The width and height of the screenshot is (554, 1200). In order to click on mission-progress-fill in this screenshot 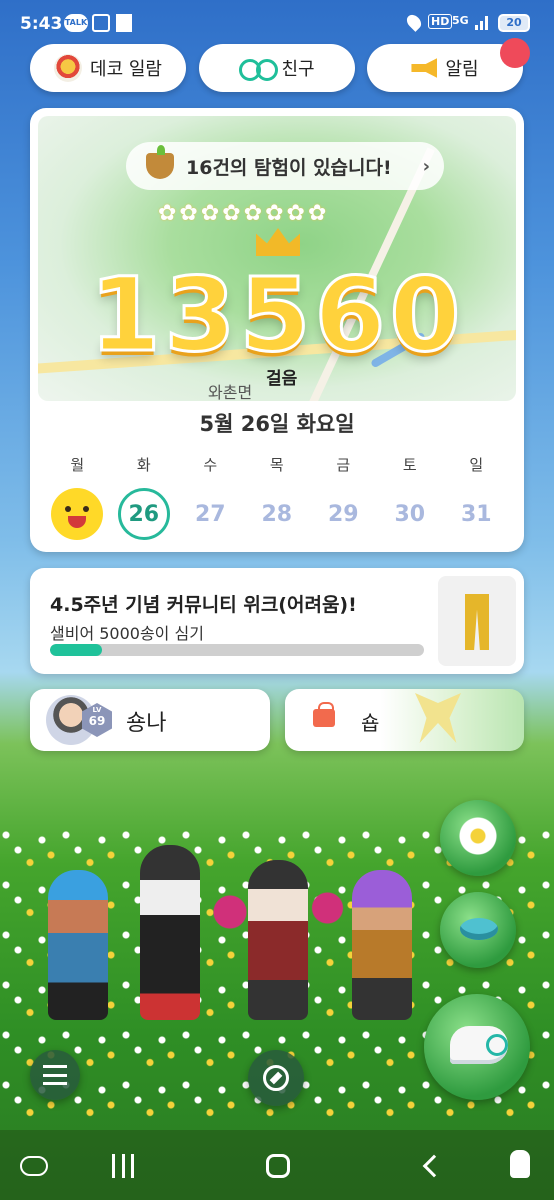, I will do `click(76, 650)`.